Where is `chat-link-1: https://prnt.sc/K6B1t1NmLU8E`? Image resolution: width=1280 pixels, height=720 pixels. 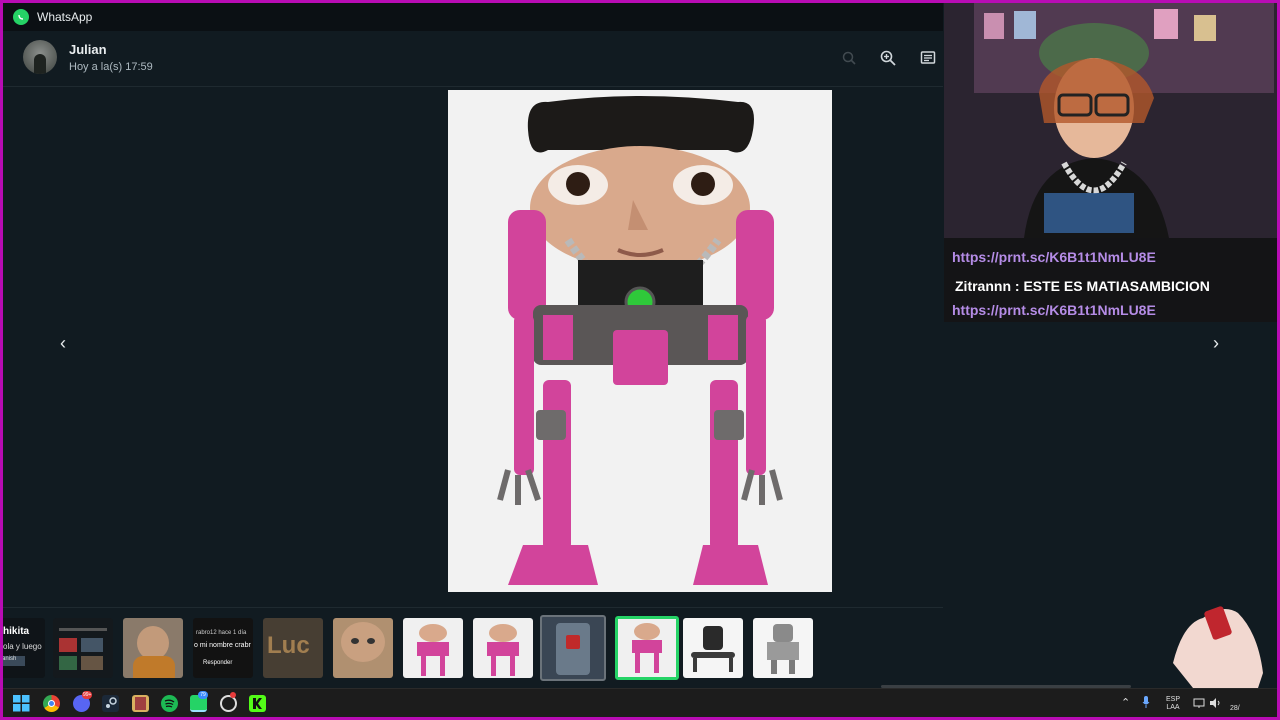
chat-link-1: https://prnt.sc/K6B1t1NmLU8E is located at coordinates (1054, 257).